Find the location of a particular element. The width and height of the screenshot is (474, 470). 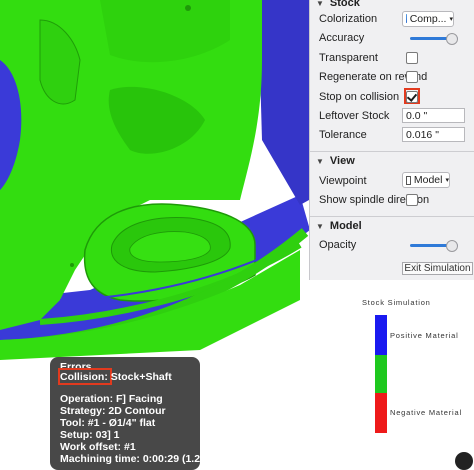

exit-simulation-button: Exit Simulation is located at coordinates (437, 268).